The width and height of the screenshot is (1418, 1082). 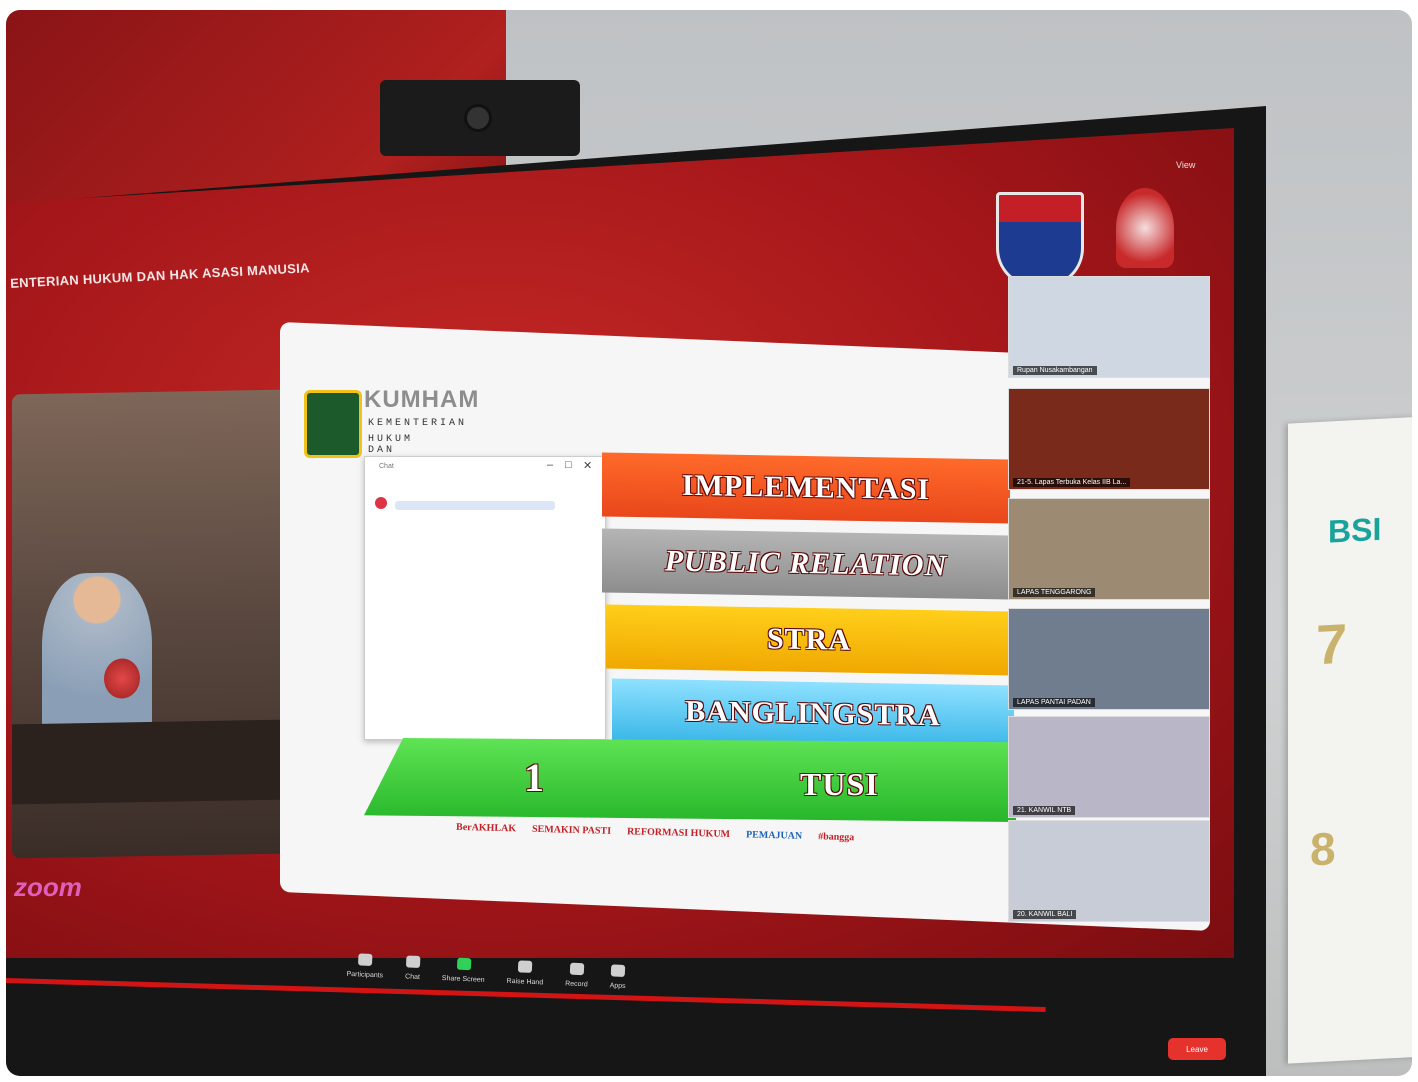 I want to click on participants-button: Participants, so click(x=364, y=984).